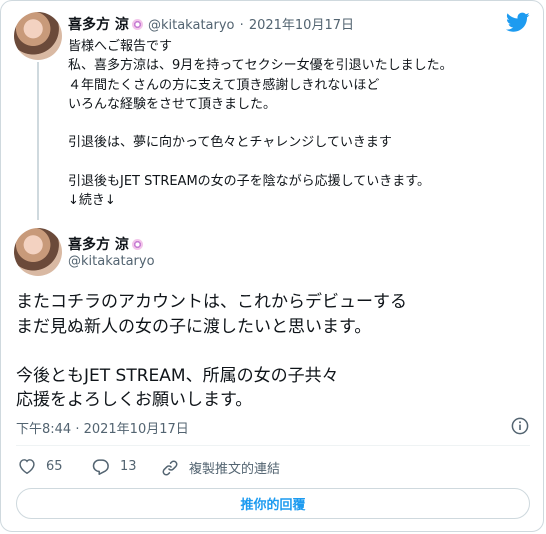 Image resolution: width=546 pixels, height=534 pixels. Describe the element at coordinates (170, 467) in the screenshot. I see `link-icon` at that location.